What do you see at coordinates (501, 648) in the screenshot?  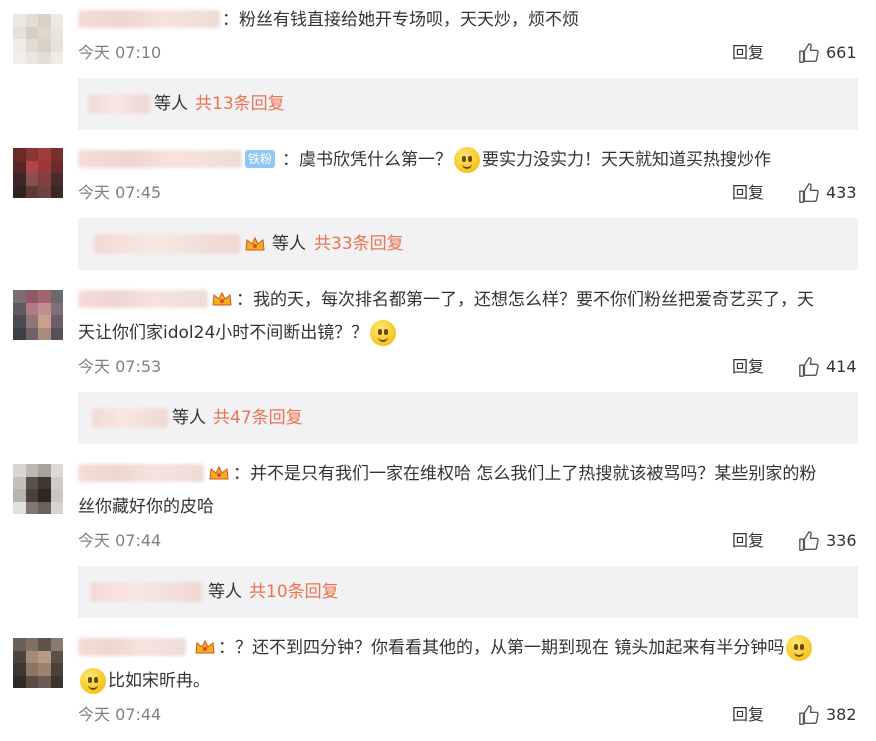 I see `comment-text-content: ：？还不到四分钟？你看看其他的，从第一期到现在 镜头加起来有半分钟吗` at bounding box center [501, 648].